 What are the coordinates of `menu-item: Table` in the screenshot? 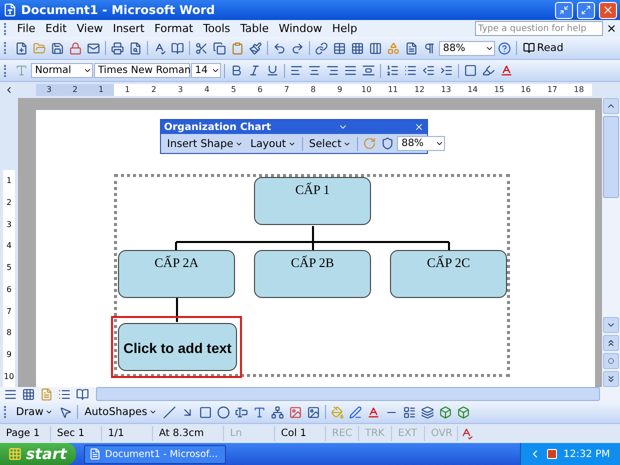 It's located at (254, 28).